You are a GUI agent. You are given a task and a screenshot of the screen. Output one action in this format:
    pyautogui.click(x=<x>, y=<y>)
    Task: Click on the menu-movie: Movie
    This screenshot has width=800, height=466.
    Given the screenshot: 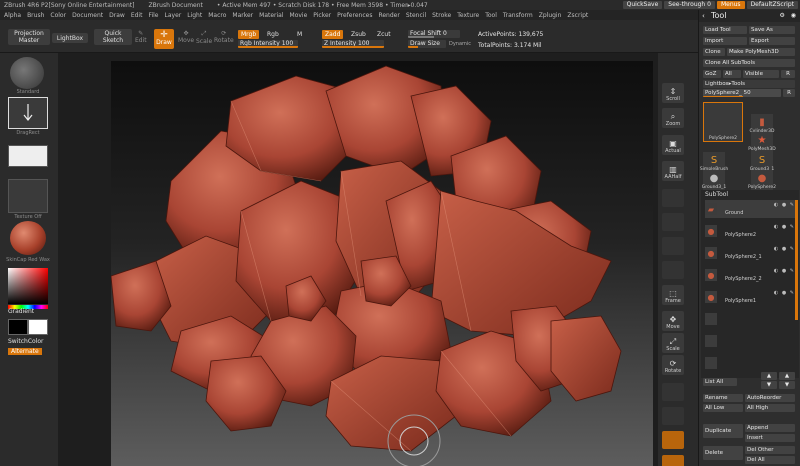 What is the action you would take?
    pyautogui.click(x=299, y=15)
    